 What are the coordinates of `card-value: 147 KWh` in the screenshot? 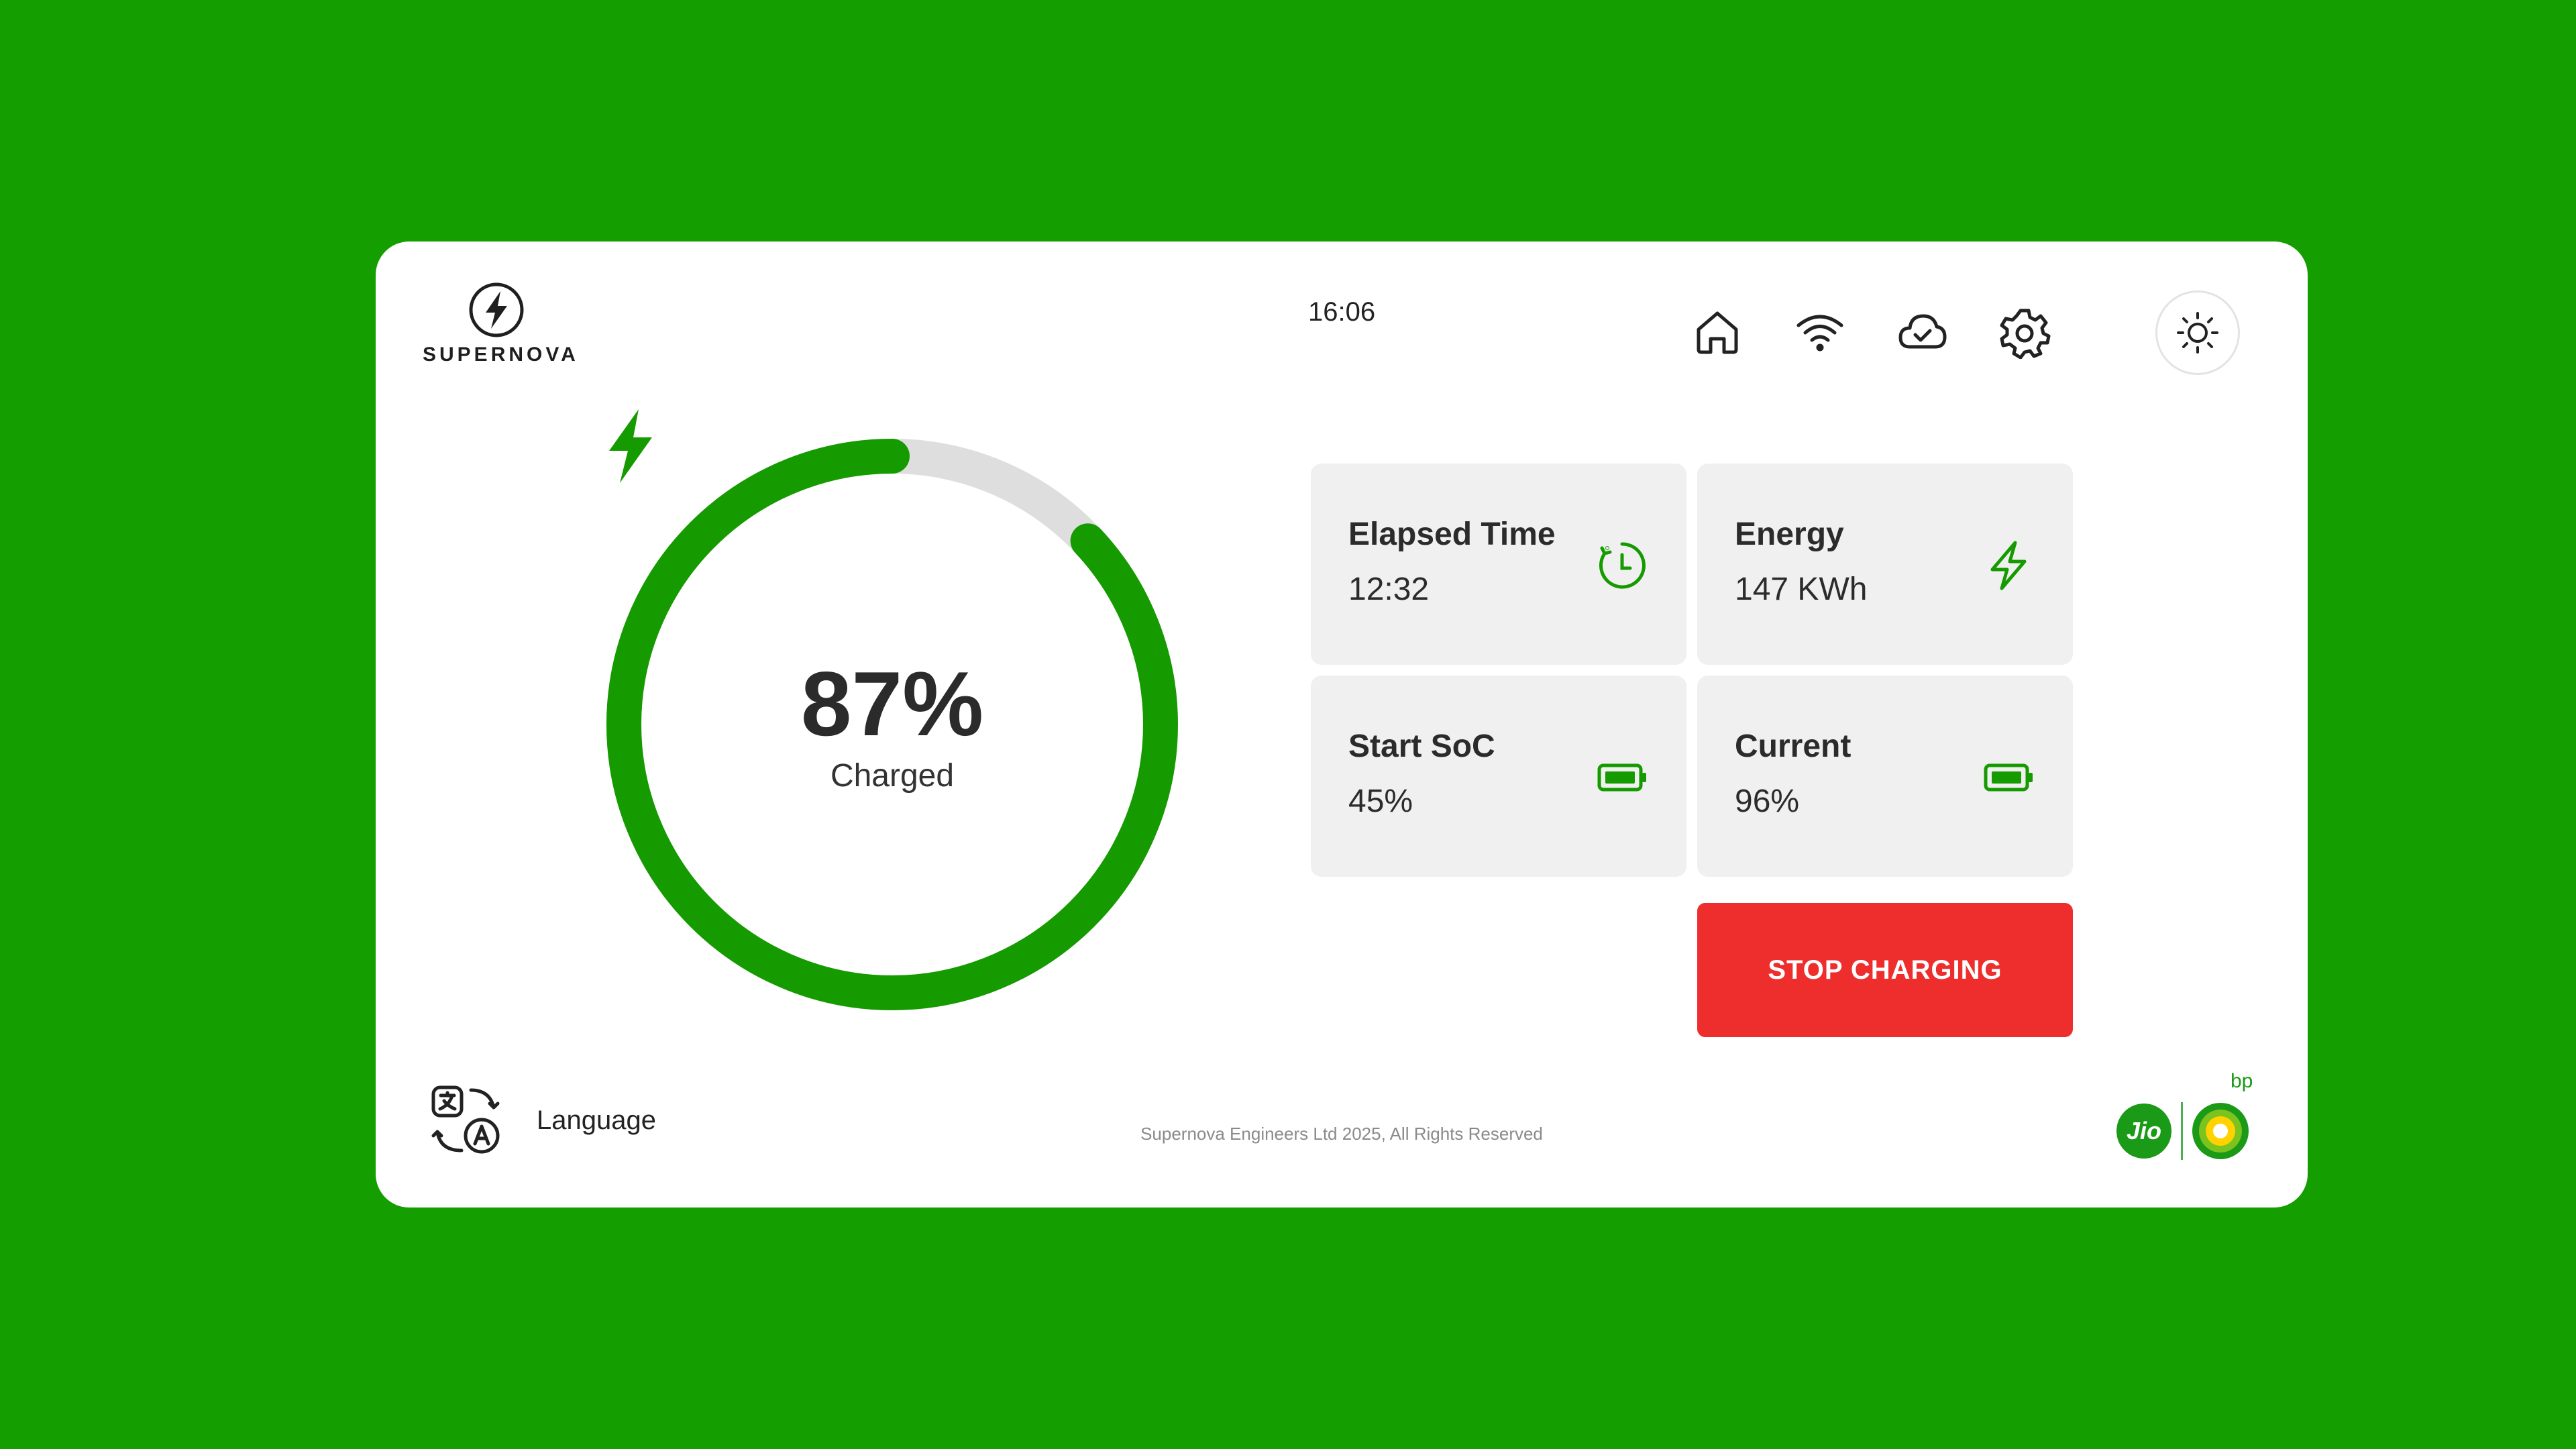 It's located at (1801, 589).